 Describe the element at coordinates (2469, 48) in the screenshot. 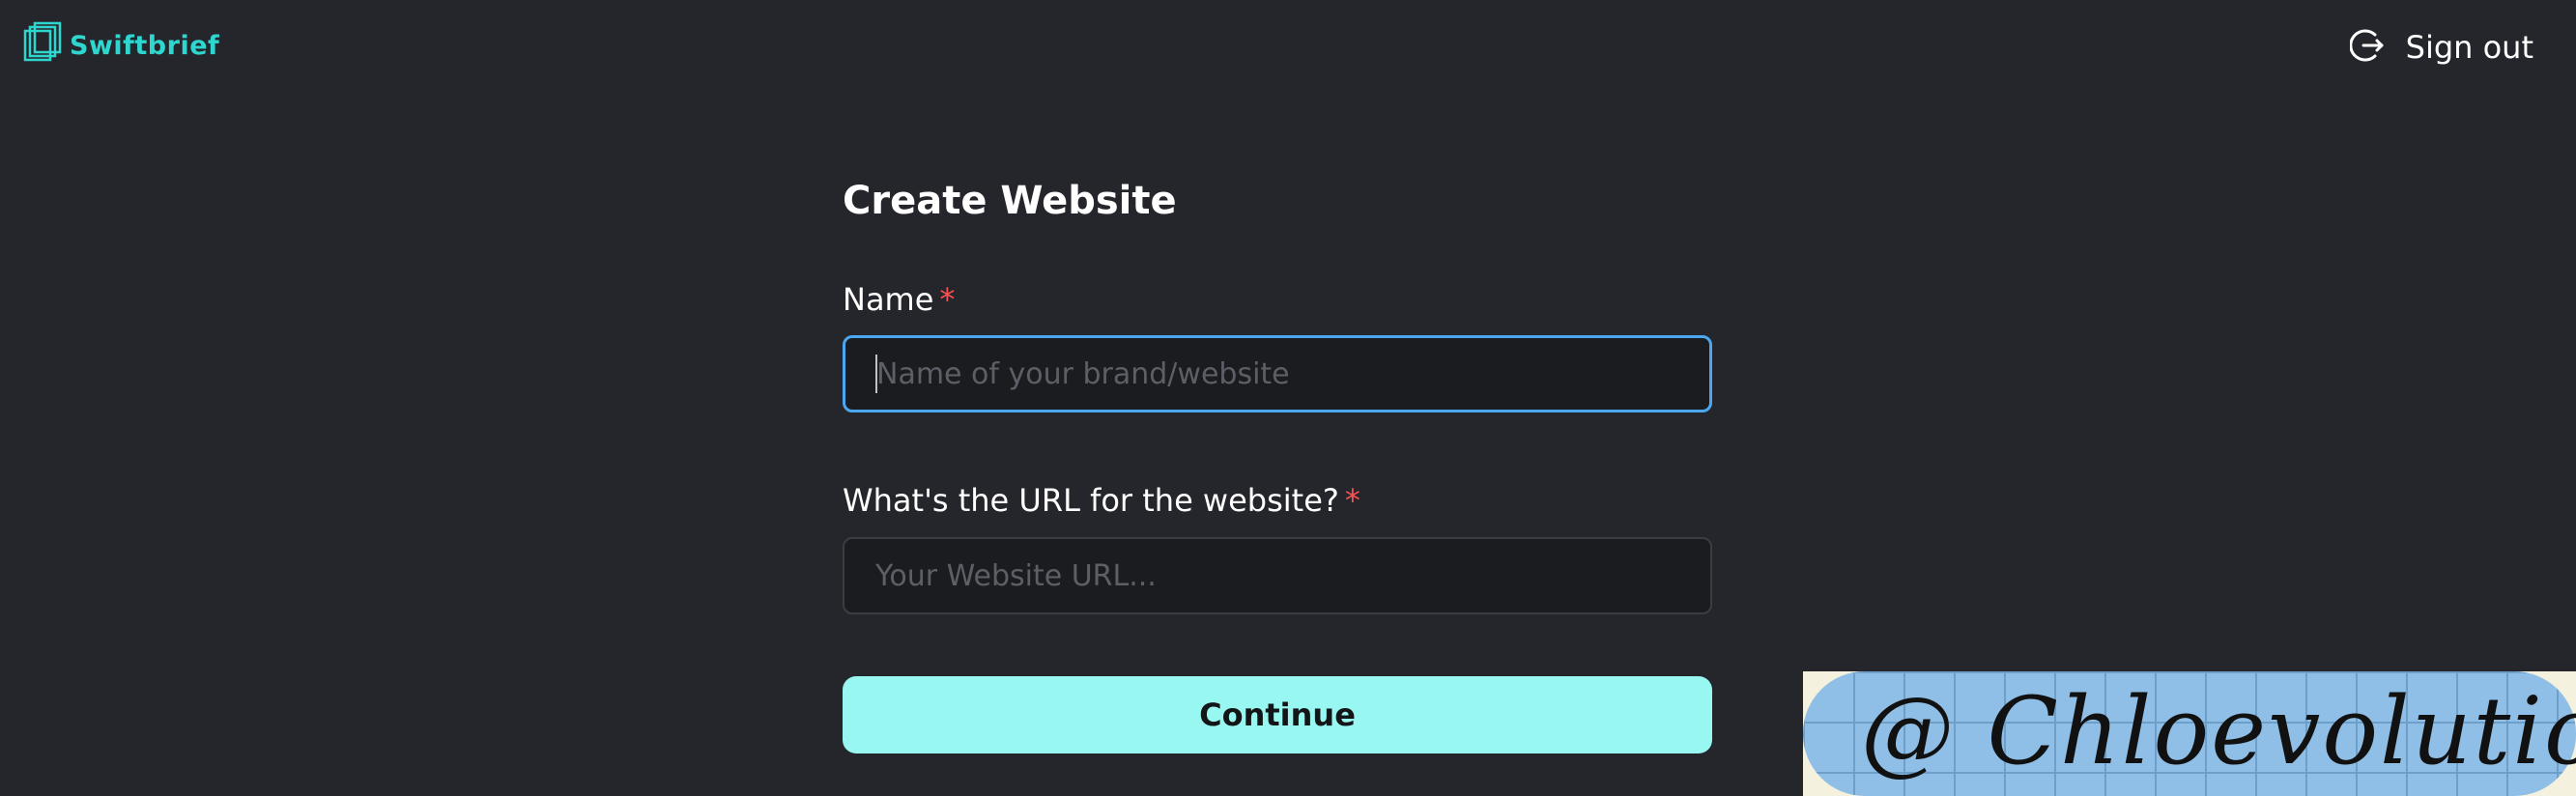

I see `sign-out-label: Sign out` at that location.